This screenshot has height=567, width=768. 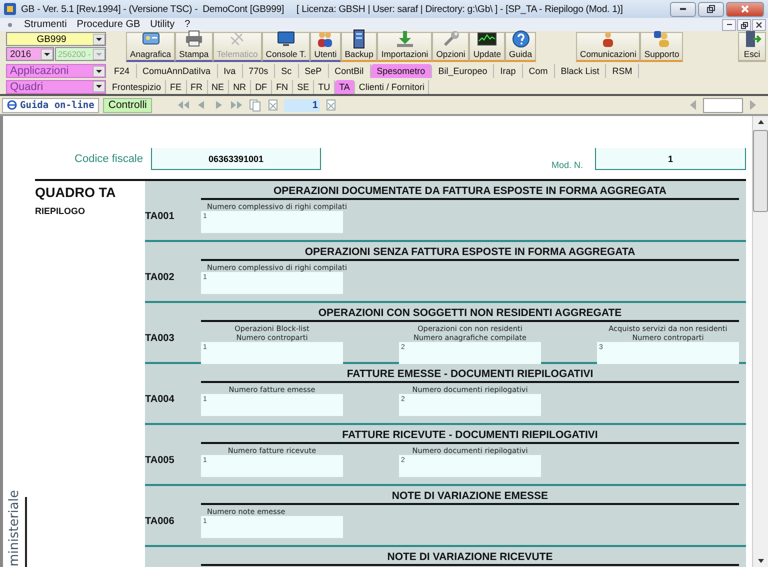 What do you see at coordinates (10, 9) in the screenshot?
I see `app-logo-icon` at bounding box center [10, 9].